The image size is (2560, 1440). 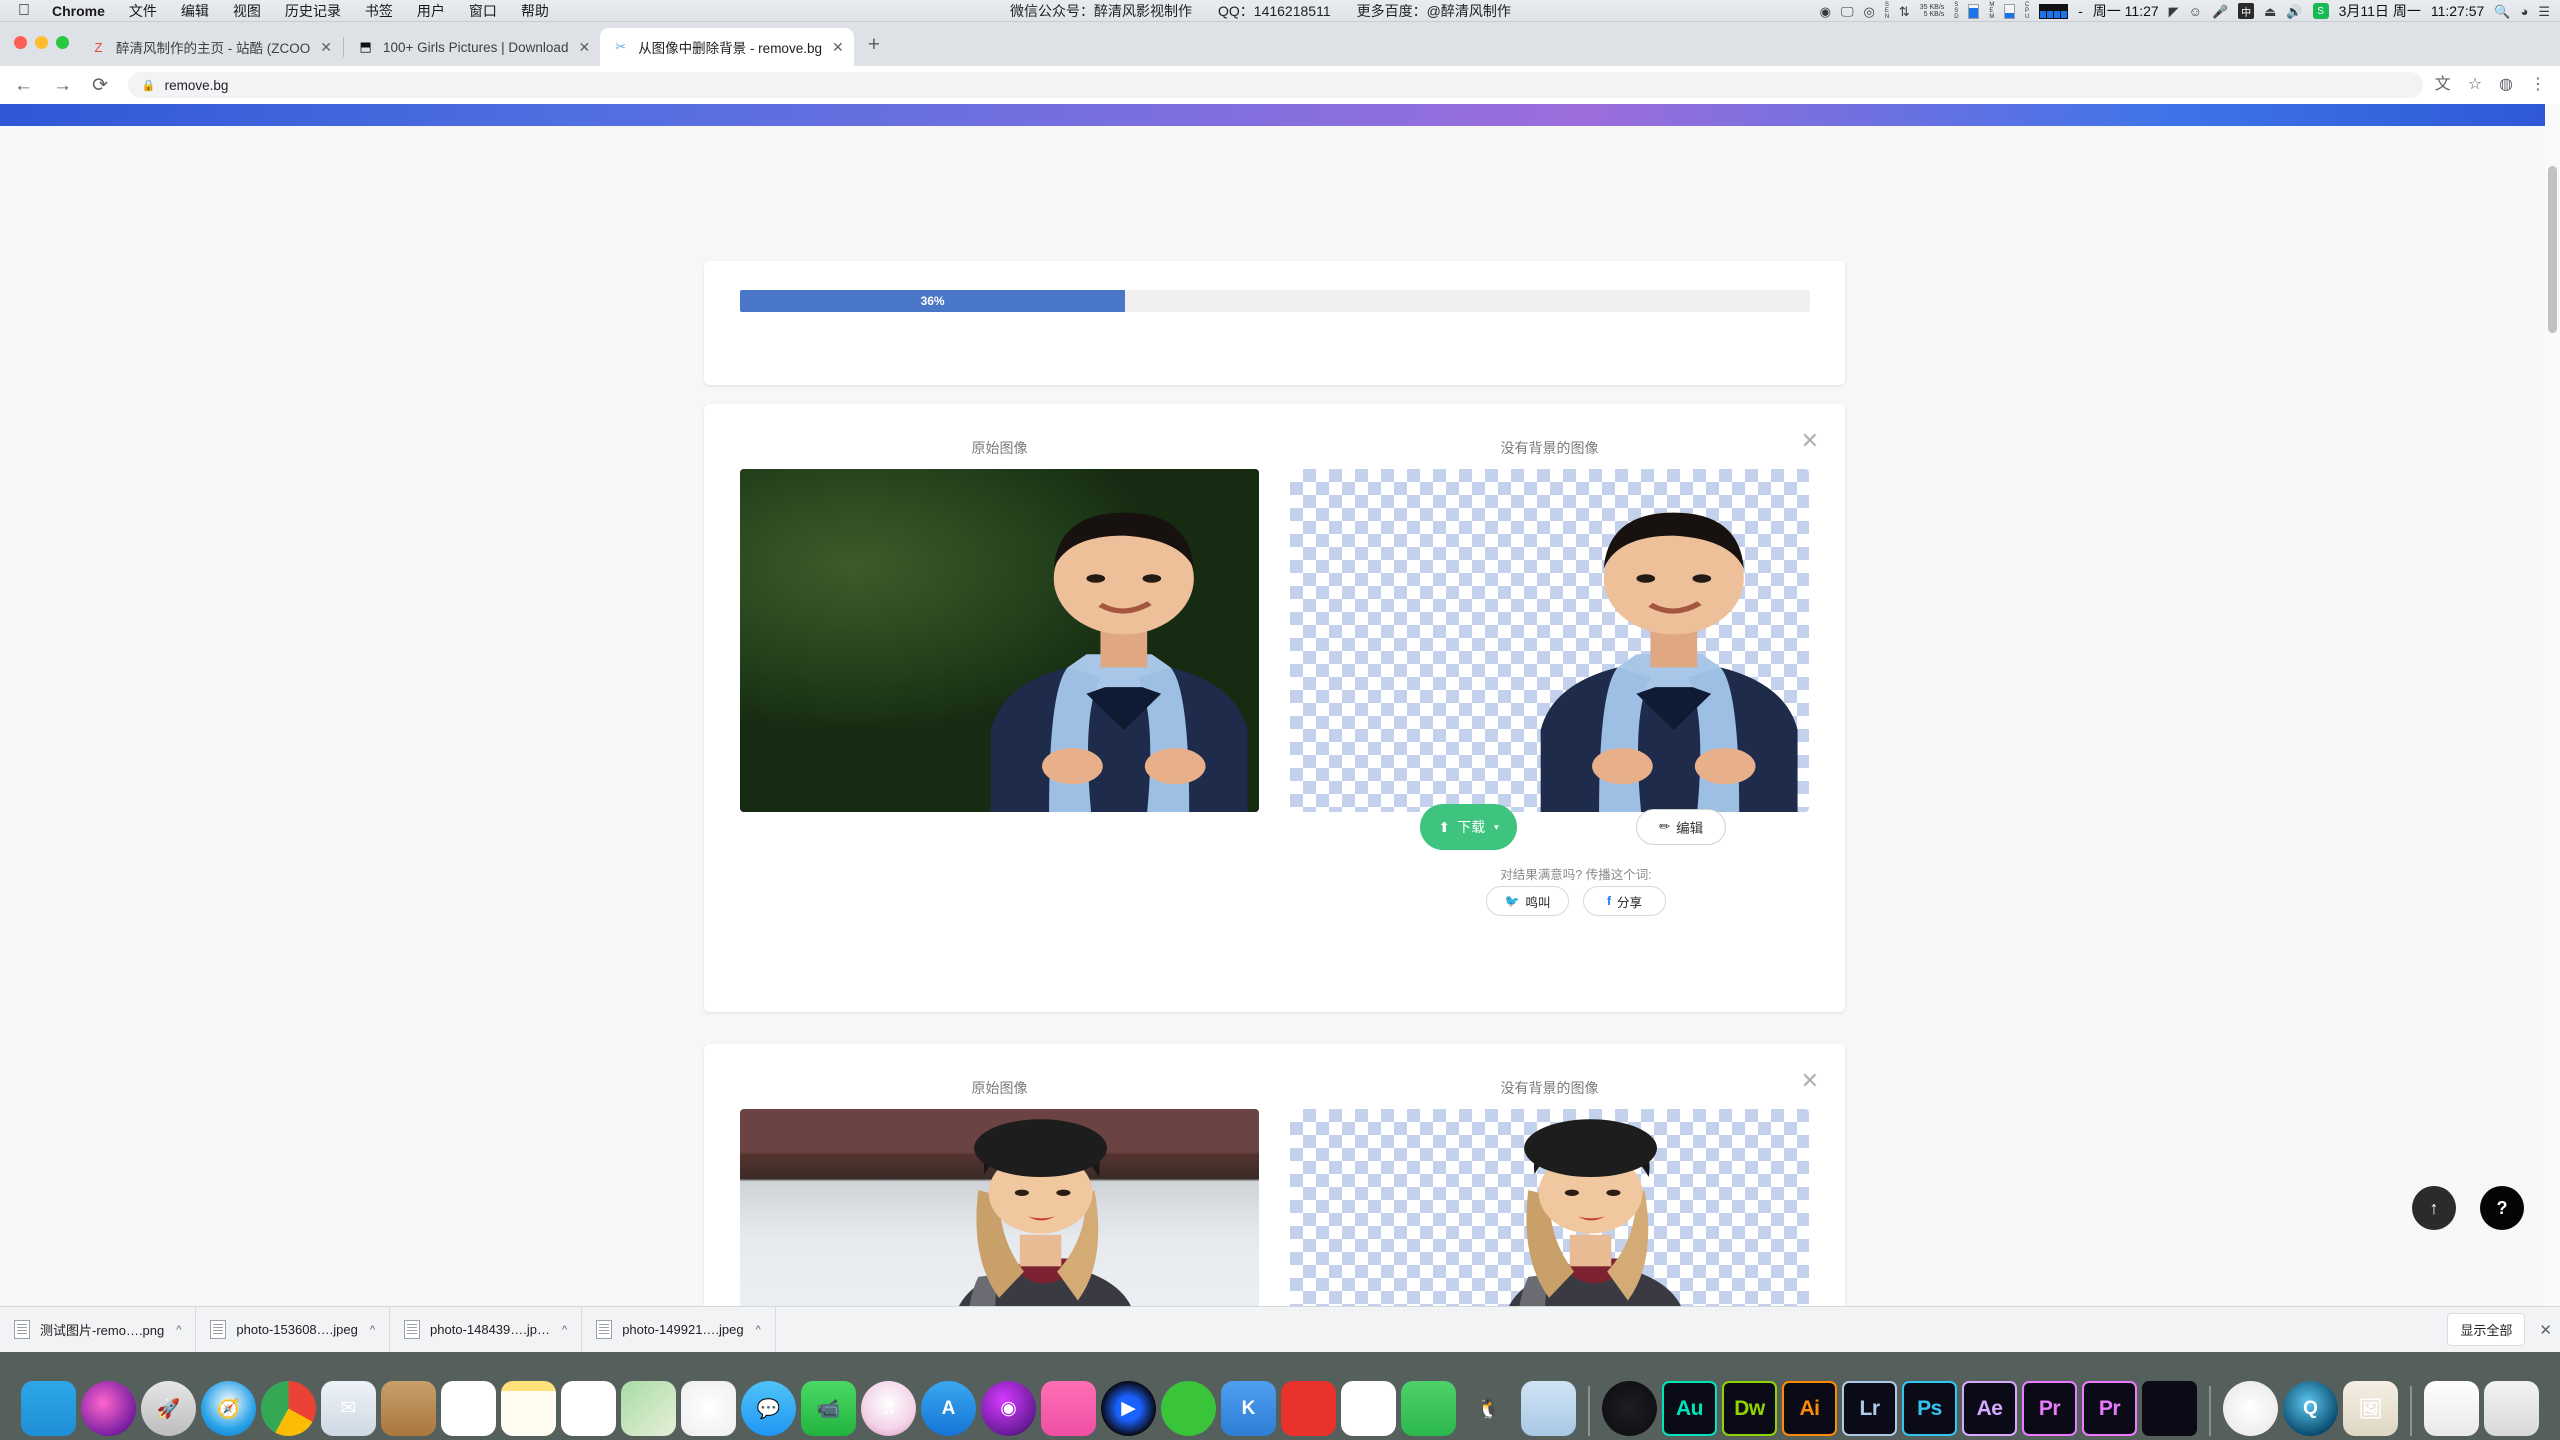 What do you see at coordinates (948, 1408) in the screenshot?
I see `appstore-icon: A` at bounding box center [948, 1408].